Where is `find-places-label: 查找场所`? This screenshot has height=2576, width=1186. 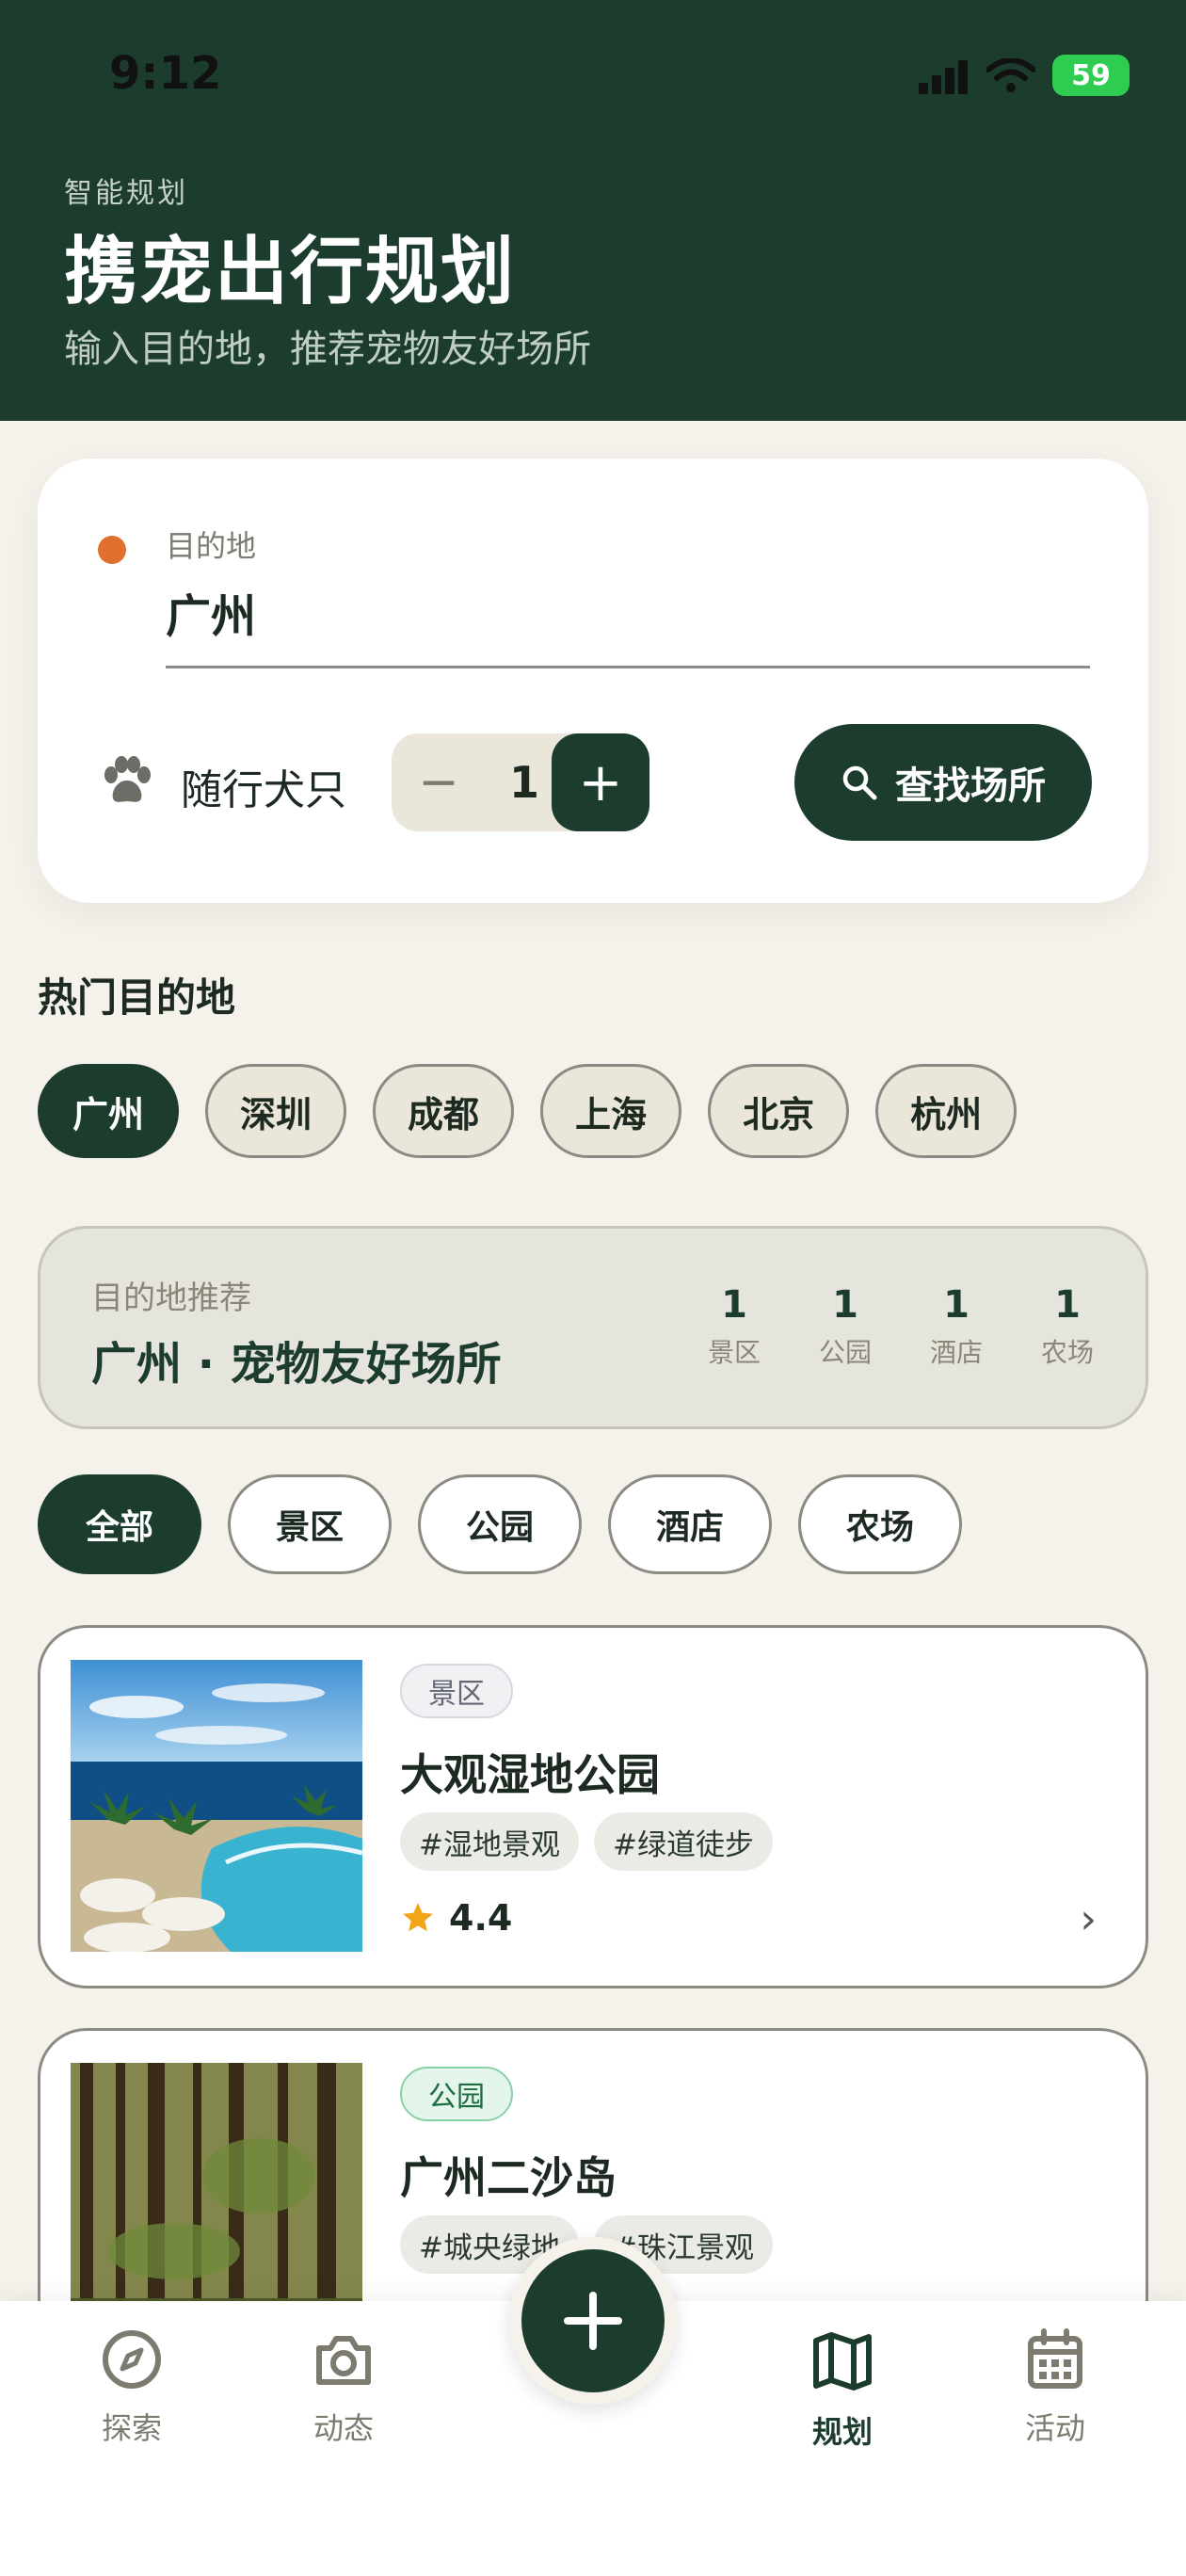
find-places-label: 查找场所 is located at coordinates (970, 786).